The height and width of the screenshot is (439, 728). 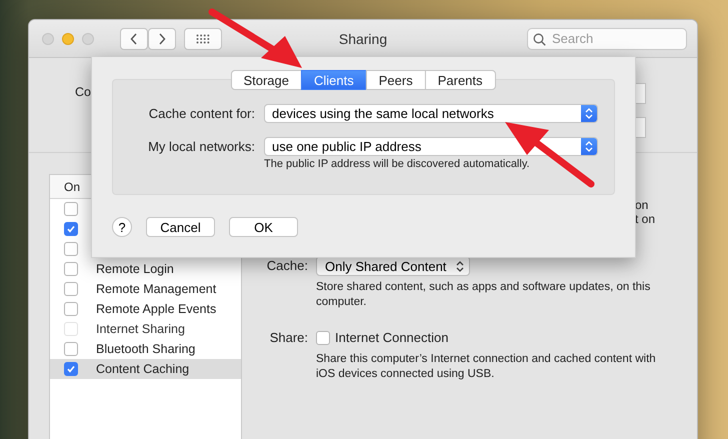 What do you see at coordinates (72, 187) in the screenshot?
I see `column-header-text: On` at bounding box center [72, 187].